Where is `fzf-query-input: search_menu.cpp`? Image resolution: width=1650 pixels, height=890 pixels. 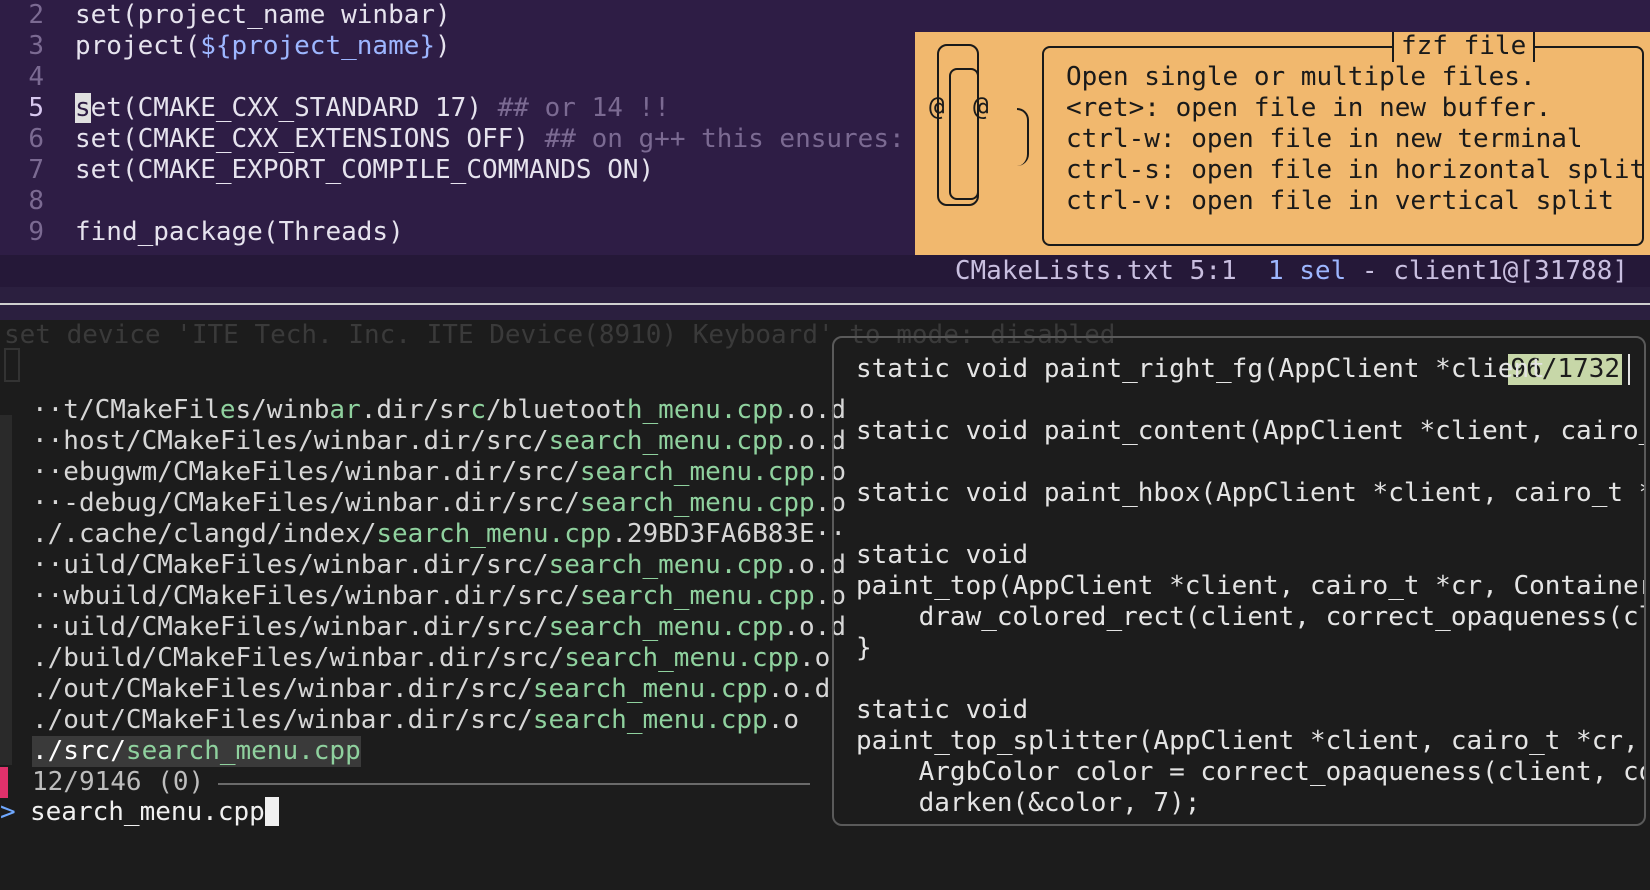
fzf-query-input: search_menu.cpp is located at coordinates (154, 812).